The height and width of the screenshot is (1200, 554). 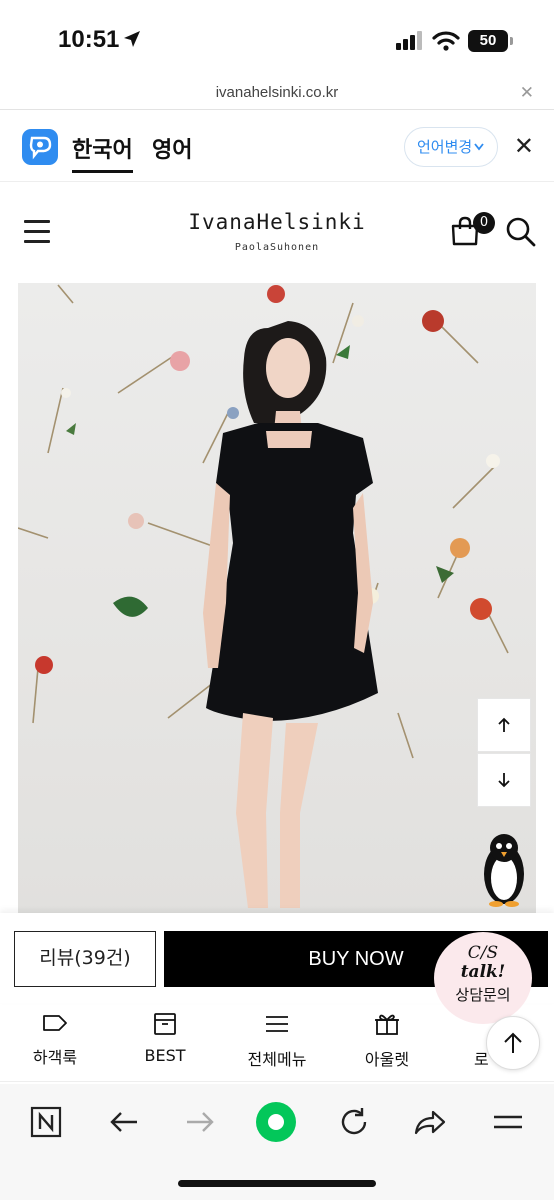 I want to click on nav-item-label: 아울렛, so click(x=387, y=1059).